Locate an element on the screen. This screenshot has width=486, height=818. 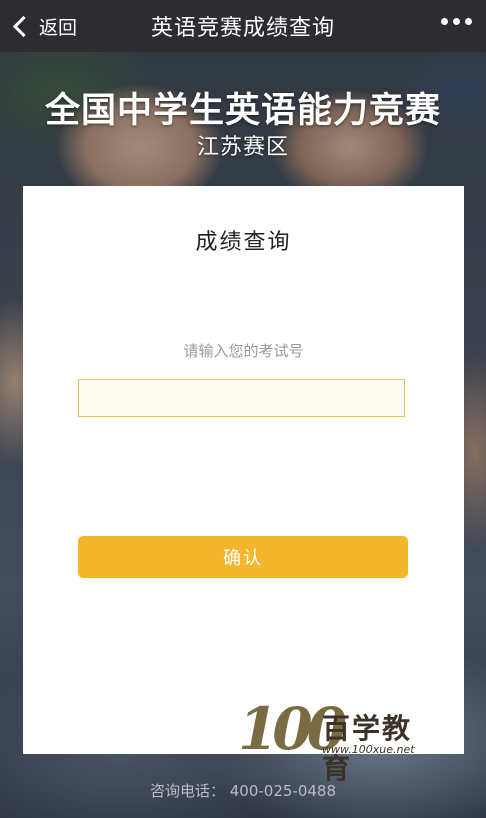
page-title: 全国中学生英语能力竞赛 is located at coordinates (242, 111).